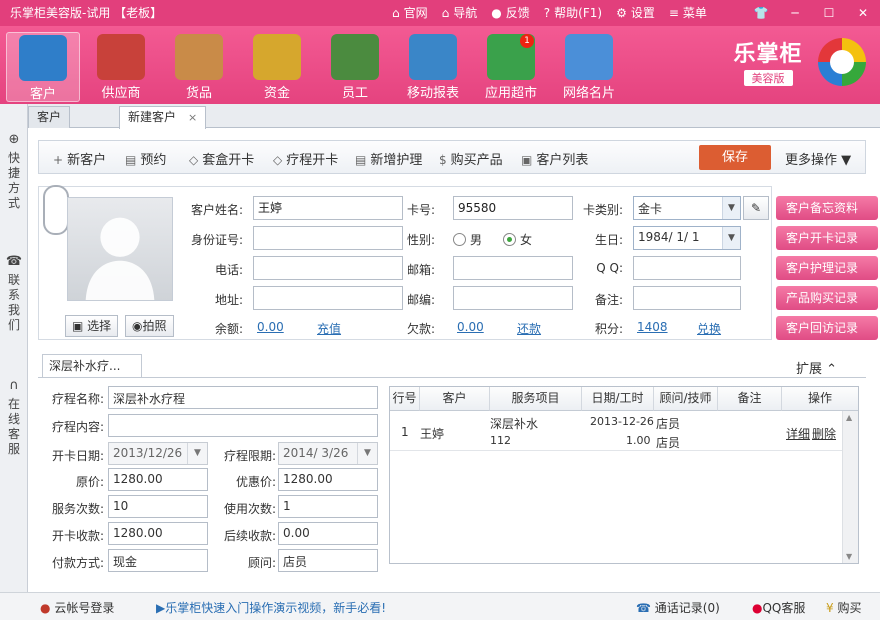 This screenshot has height=620, width=880. What do you see at coordinates (158, 479) in the screenshot?
I see `price-field: 1280.00` at bounding box center [158, 479].